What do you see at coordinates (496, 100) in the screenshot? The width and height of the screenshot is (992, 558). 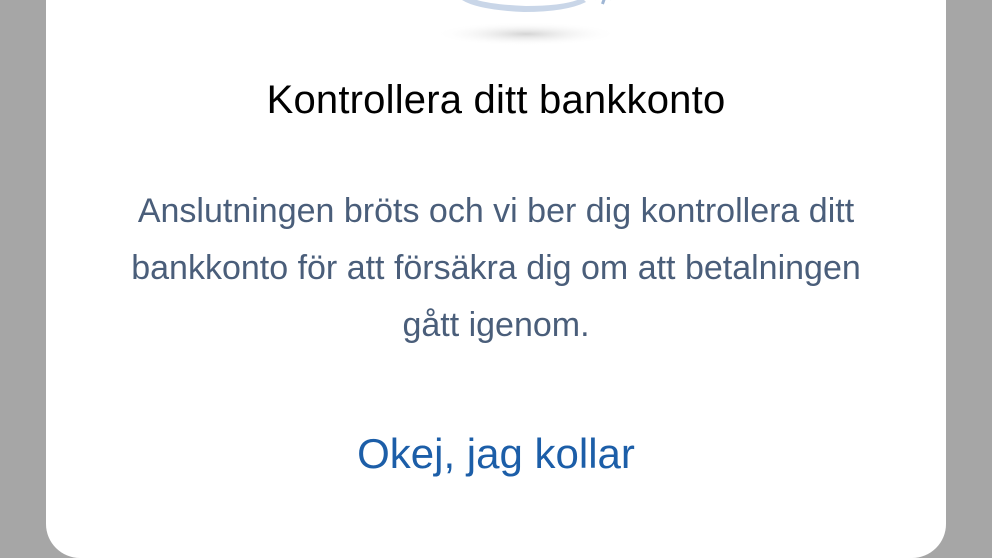 I see `dialog-title: Kontrollera ditt bankkonto` at bounding box center [496, 100].